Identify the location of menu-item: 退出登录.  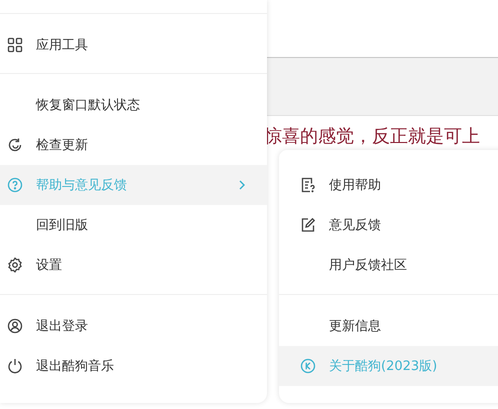
(133, 326).